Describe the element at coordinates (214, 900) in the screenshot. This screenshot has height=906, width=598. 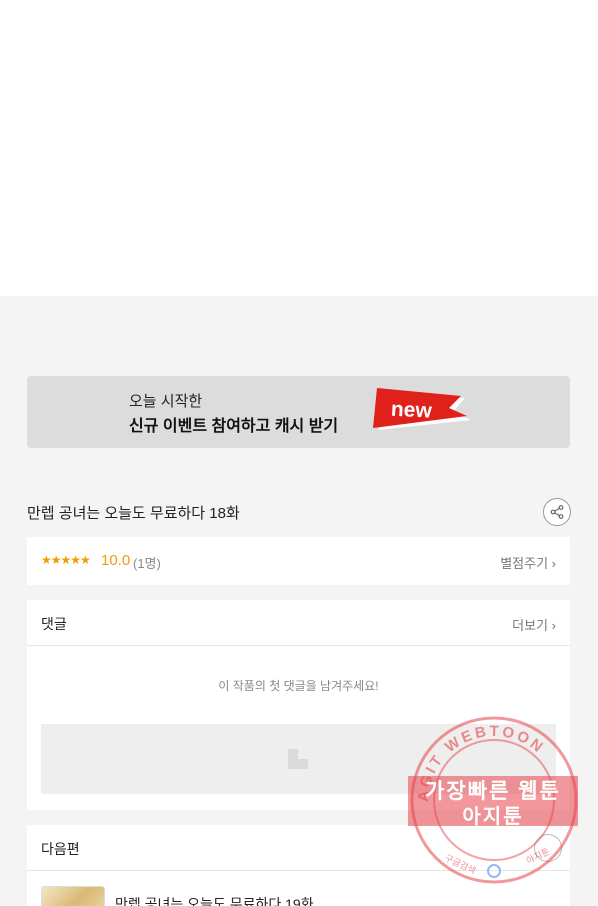
I see `next-episode-title: 만렙 공녀는 오늘도 무료하다 19화` at that location.